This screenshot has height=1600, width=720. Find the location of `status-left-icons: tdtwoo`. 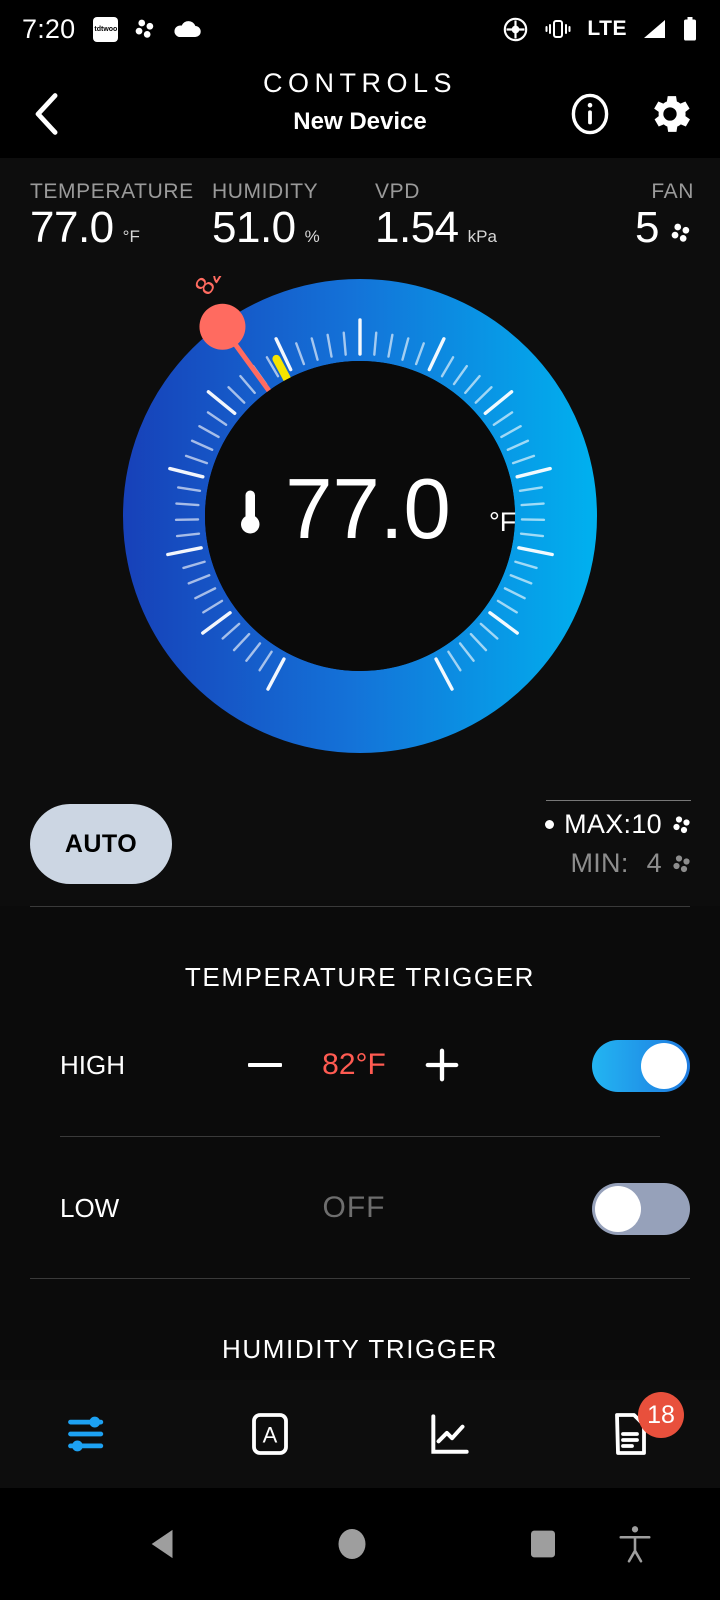

status-left-icons: tdtwoo is located at coordinates (147, 29).